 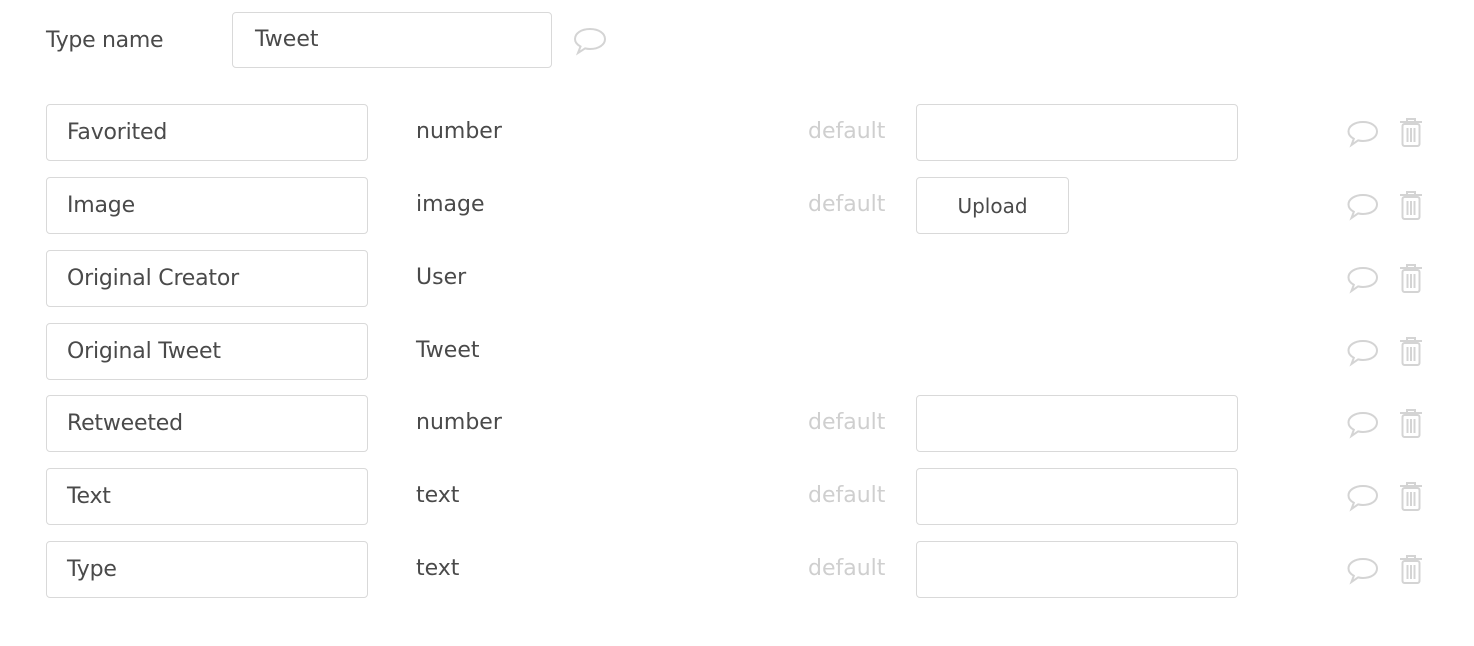 What do you see at coordinates (737, 41) in the screenshot?
I see `type-name-header: Type name Tweet` at bounding box center [737, 41].